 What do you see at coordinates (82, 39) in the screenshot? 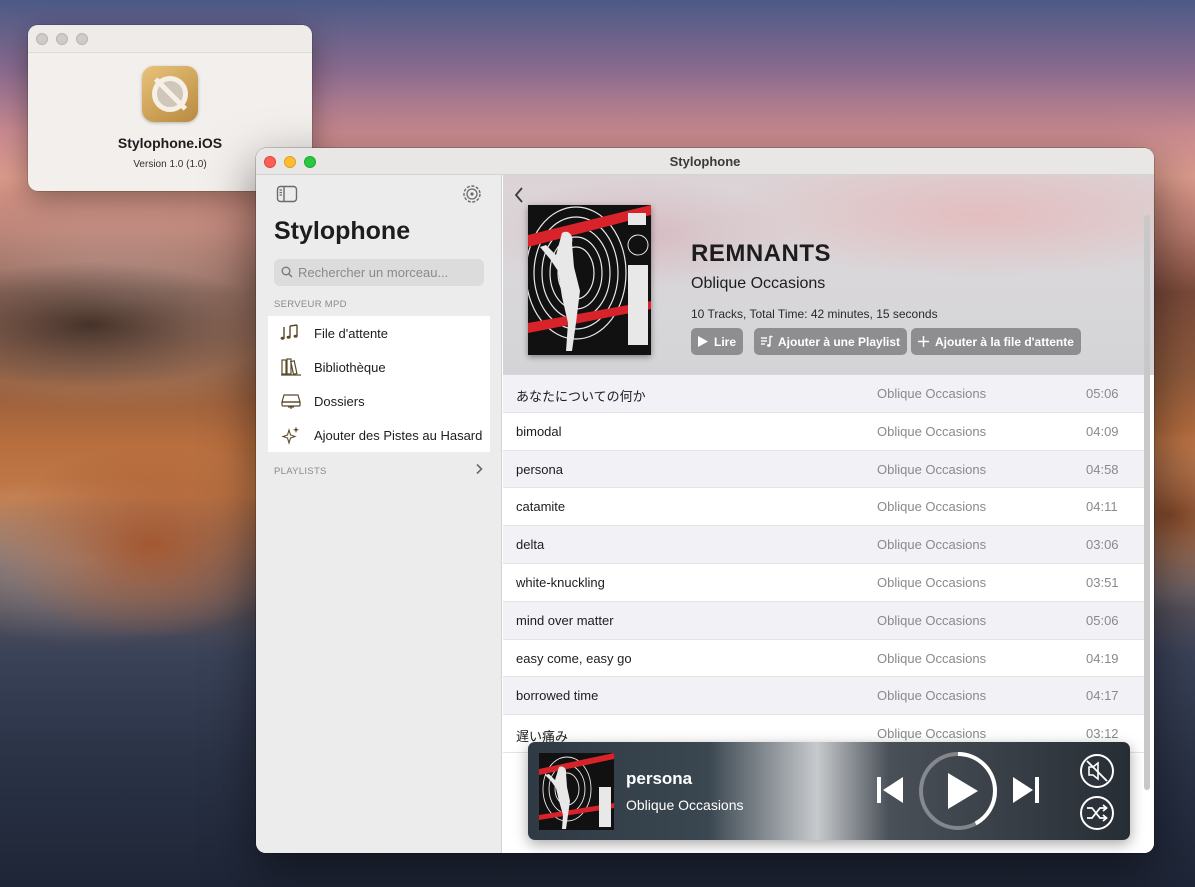
I see `about-zoom-button` at bounding box center [82, 39].